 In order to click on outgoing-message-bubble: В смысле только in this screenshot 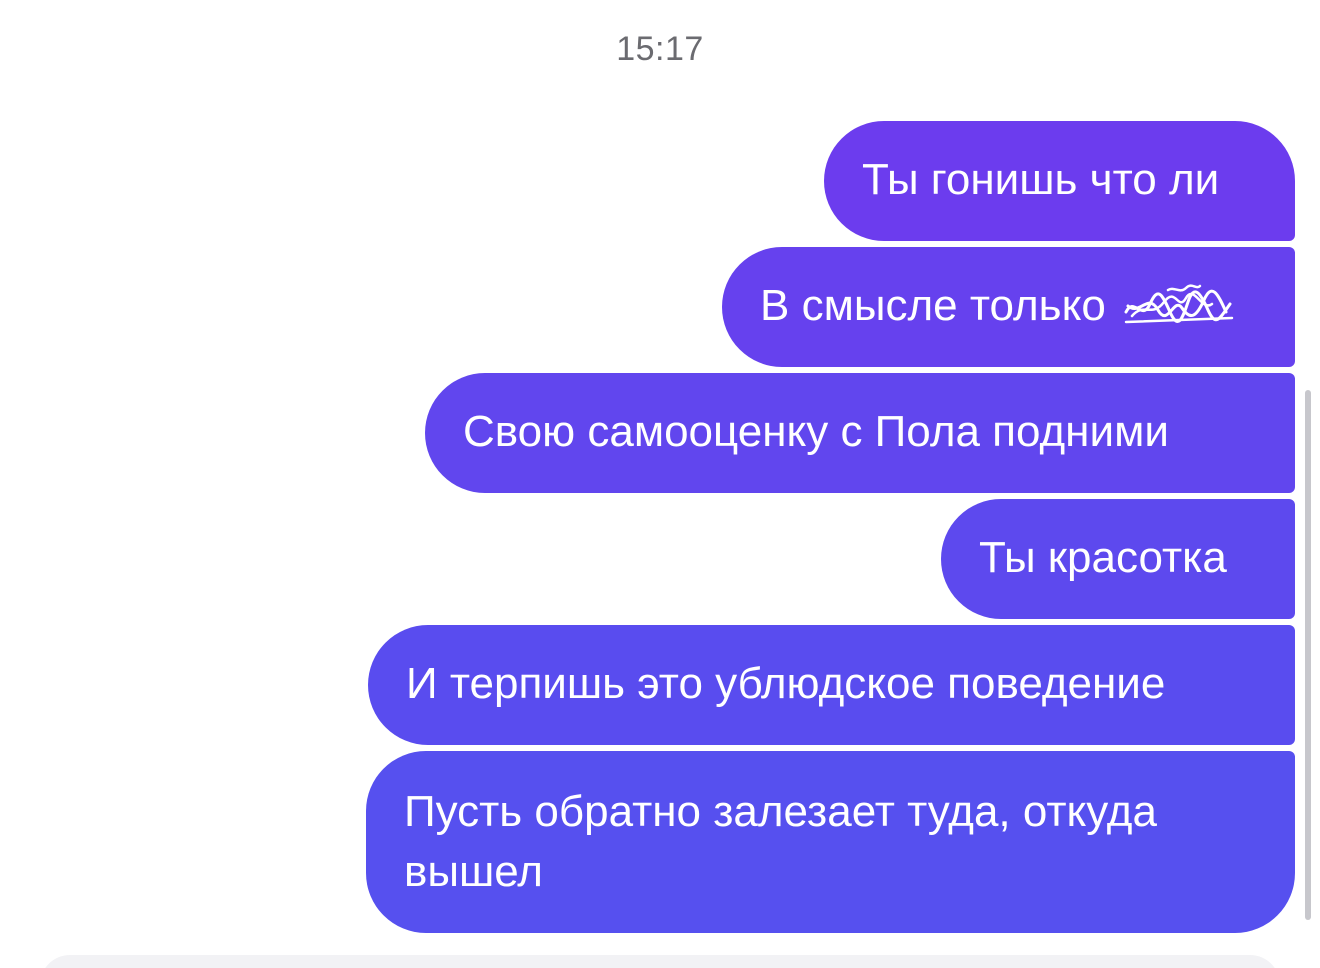, I will do `click(1008, 307)`.